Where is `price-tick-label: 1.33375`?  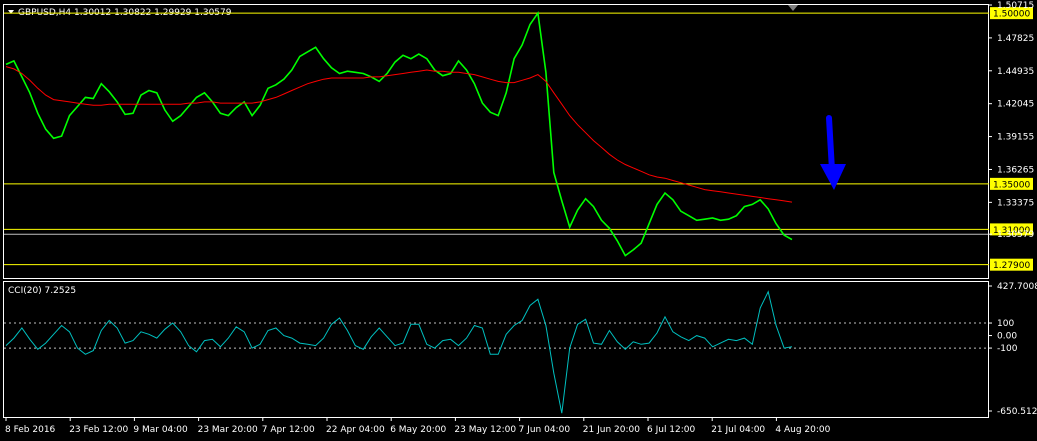 price-tick-label: 1.33375 is located at coordinates (1015, 203).